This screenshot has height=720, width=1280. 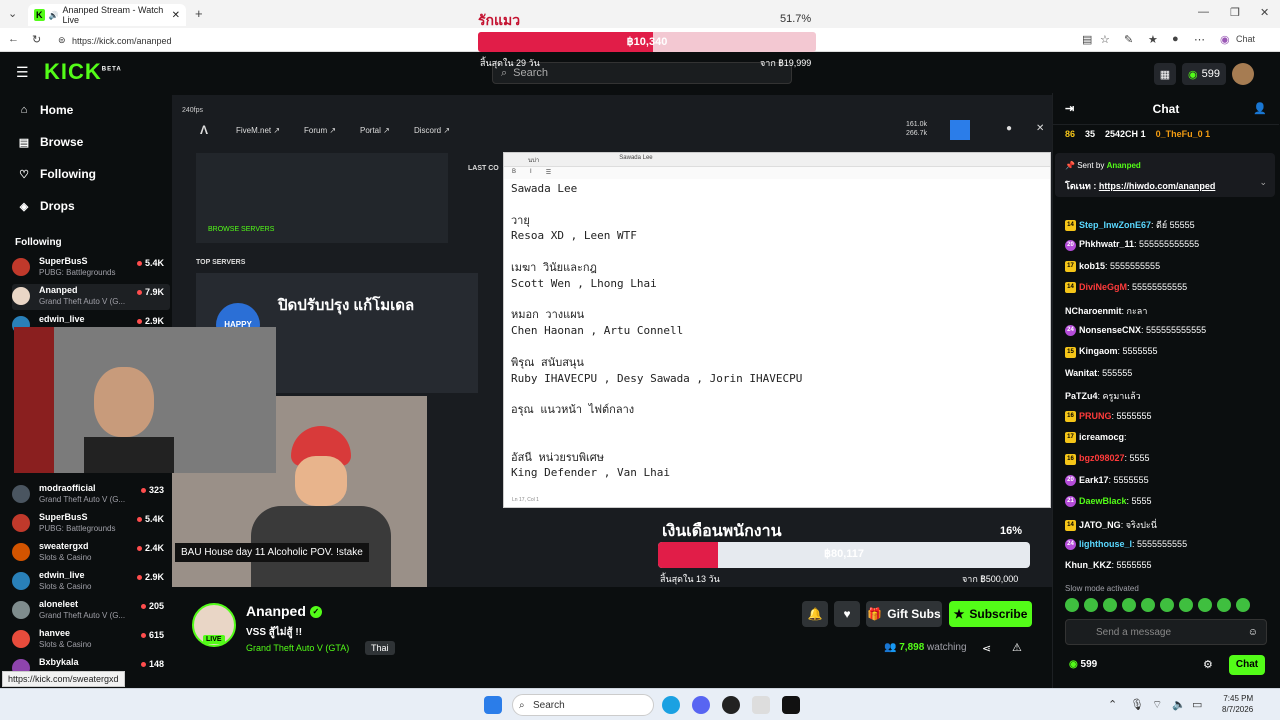 I want to click on stream-category: Grand Theft Auto V (GTA), so click(x=297, y=648).